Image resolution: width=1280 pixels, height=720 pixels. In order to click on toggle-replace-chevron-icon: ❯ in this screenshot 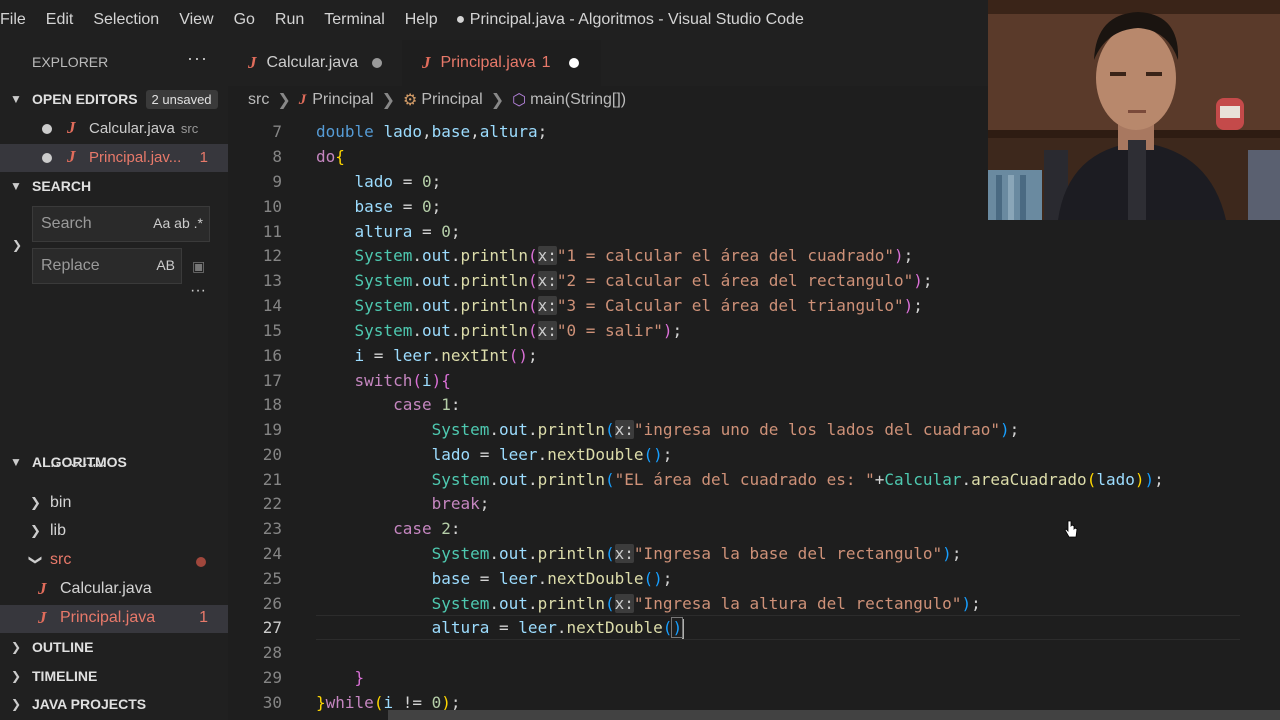, I will do `click(17, 245)`.